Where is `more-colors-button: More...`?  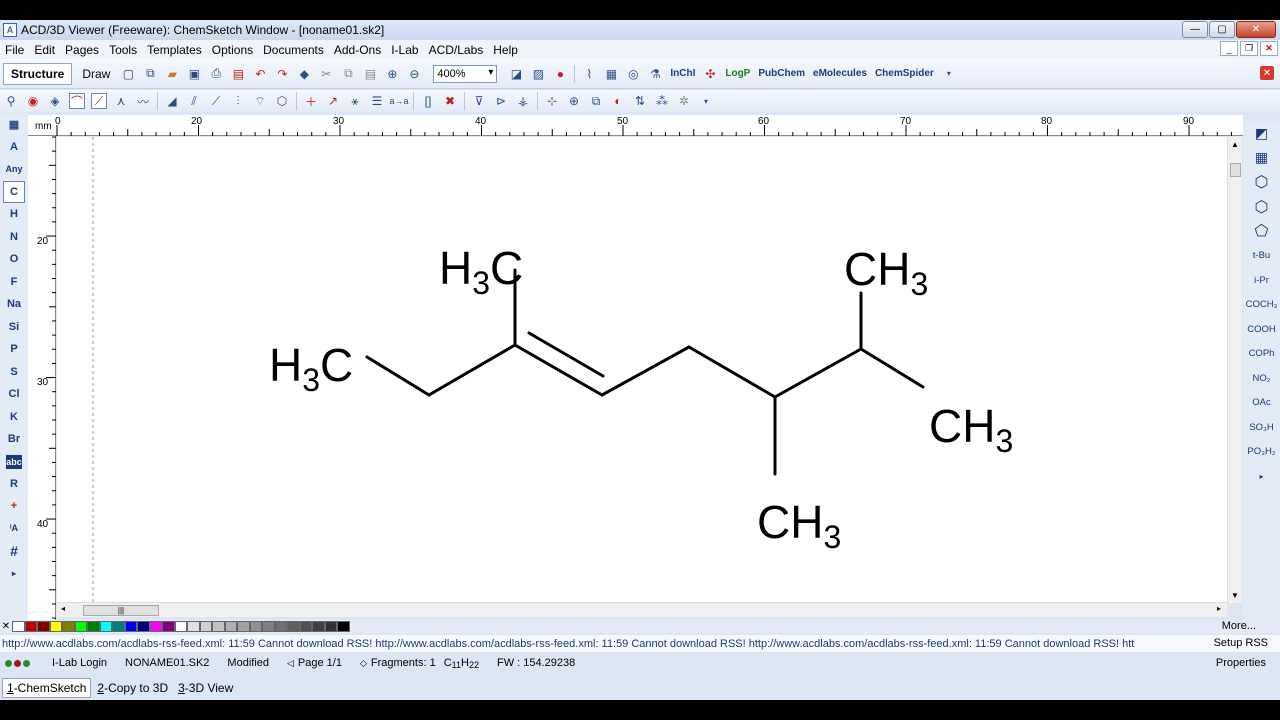
more-colors-button: More... is located at coordinates (1239, 626).